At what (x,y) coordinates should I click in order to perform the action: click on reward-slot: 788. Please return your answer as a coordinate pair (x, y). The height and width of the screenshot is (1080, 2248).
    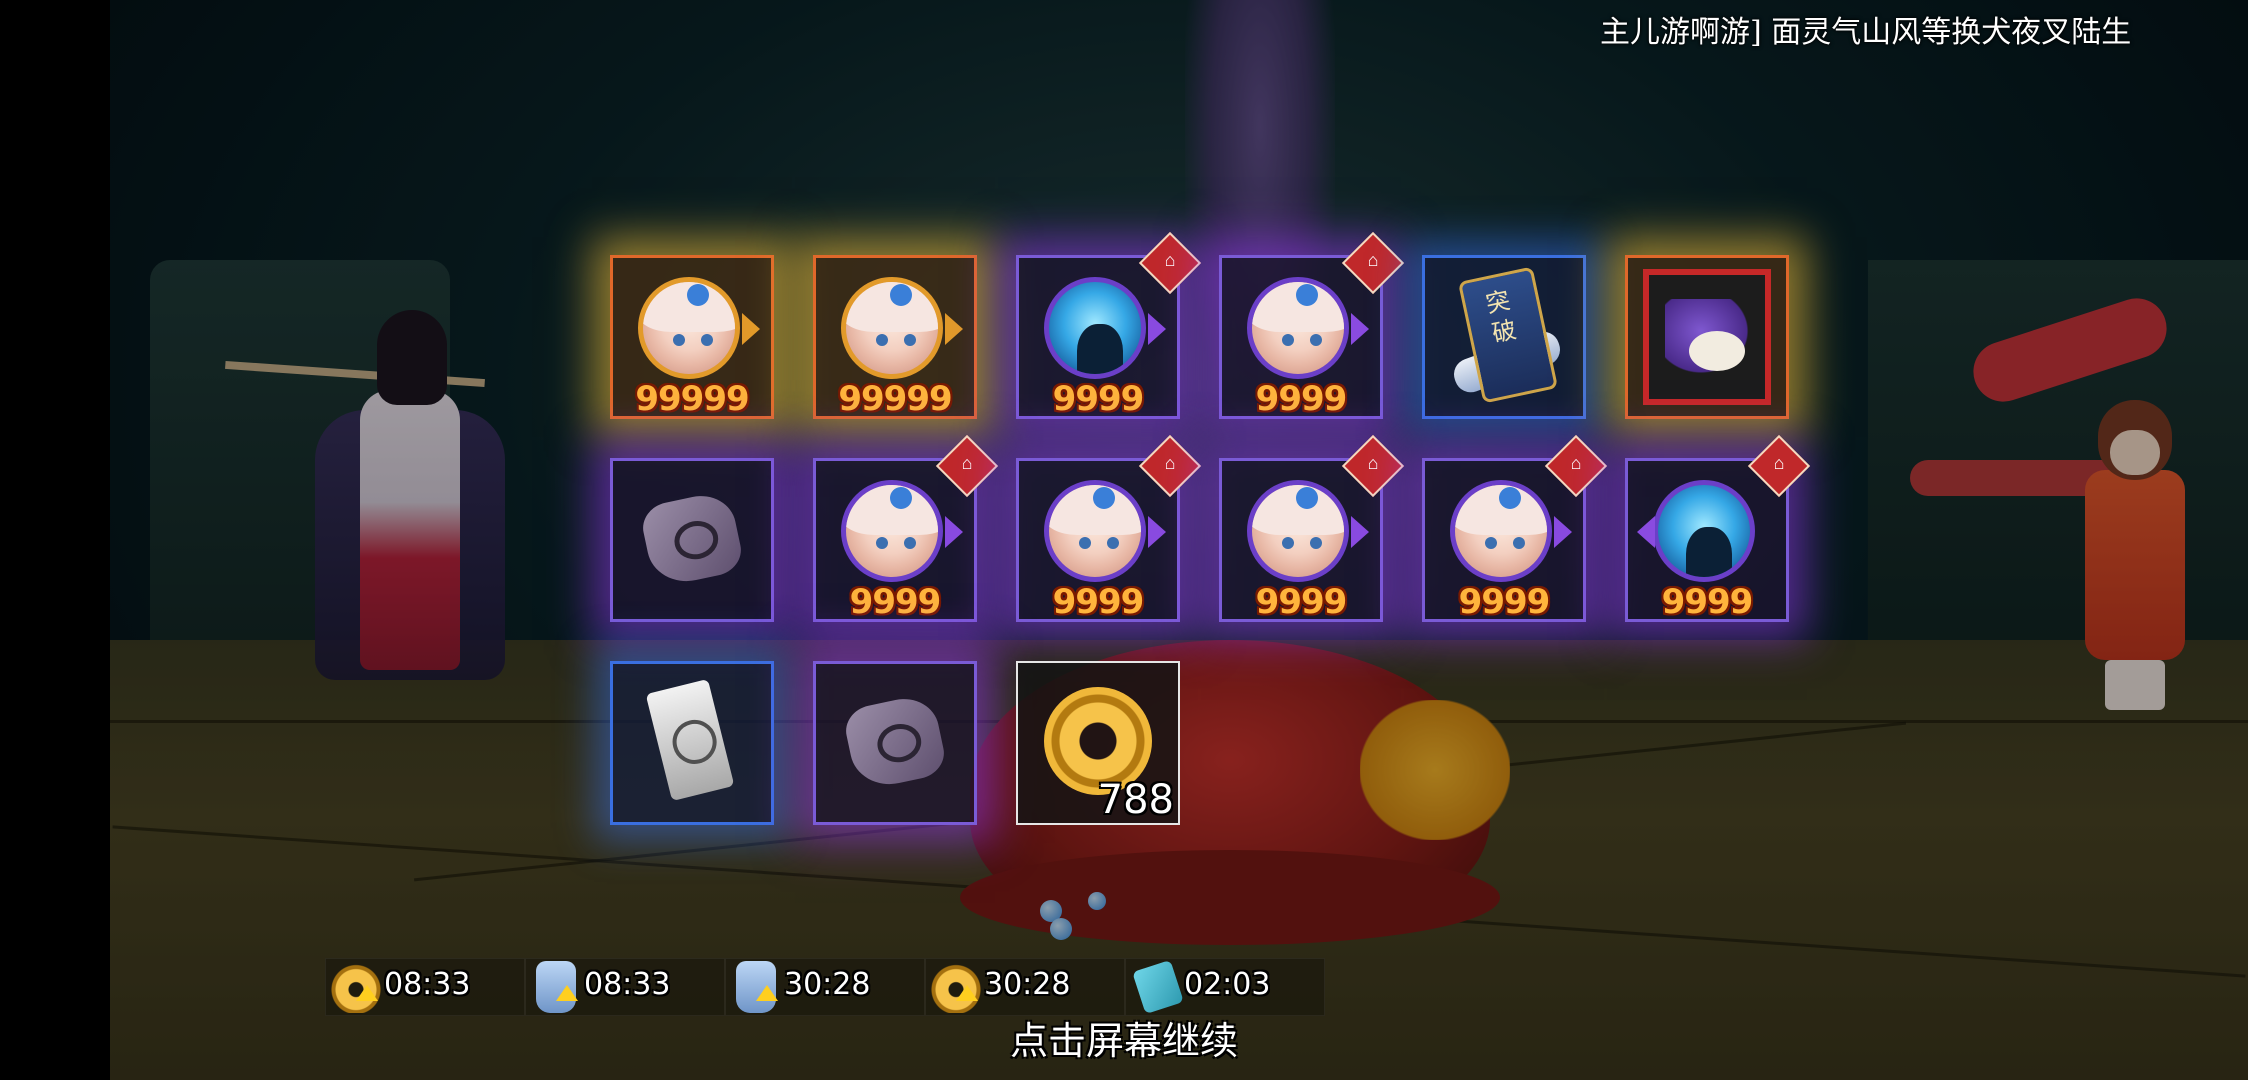
    Looking at the image, I should click on (1098, 743).